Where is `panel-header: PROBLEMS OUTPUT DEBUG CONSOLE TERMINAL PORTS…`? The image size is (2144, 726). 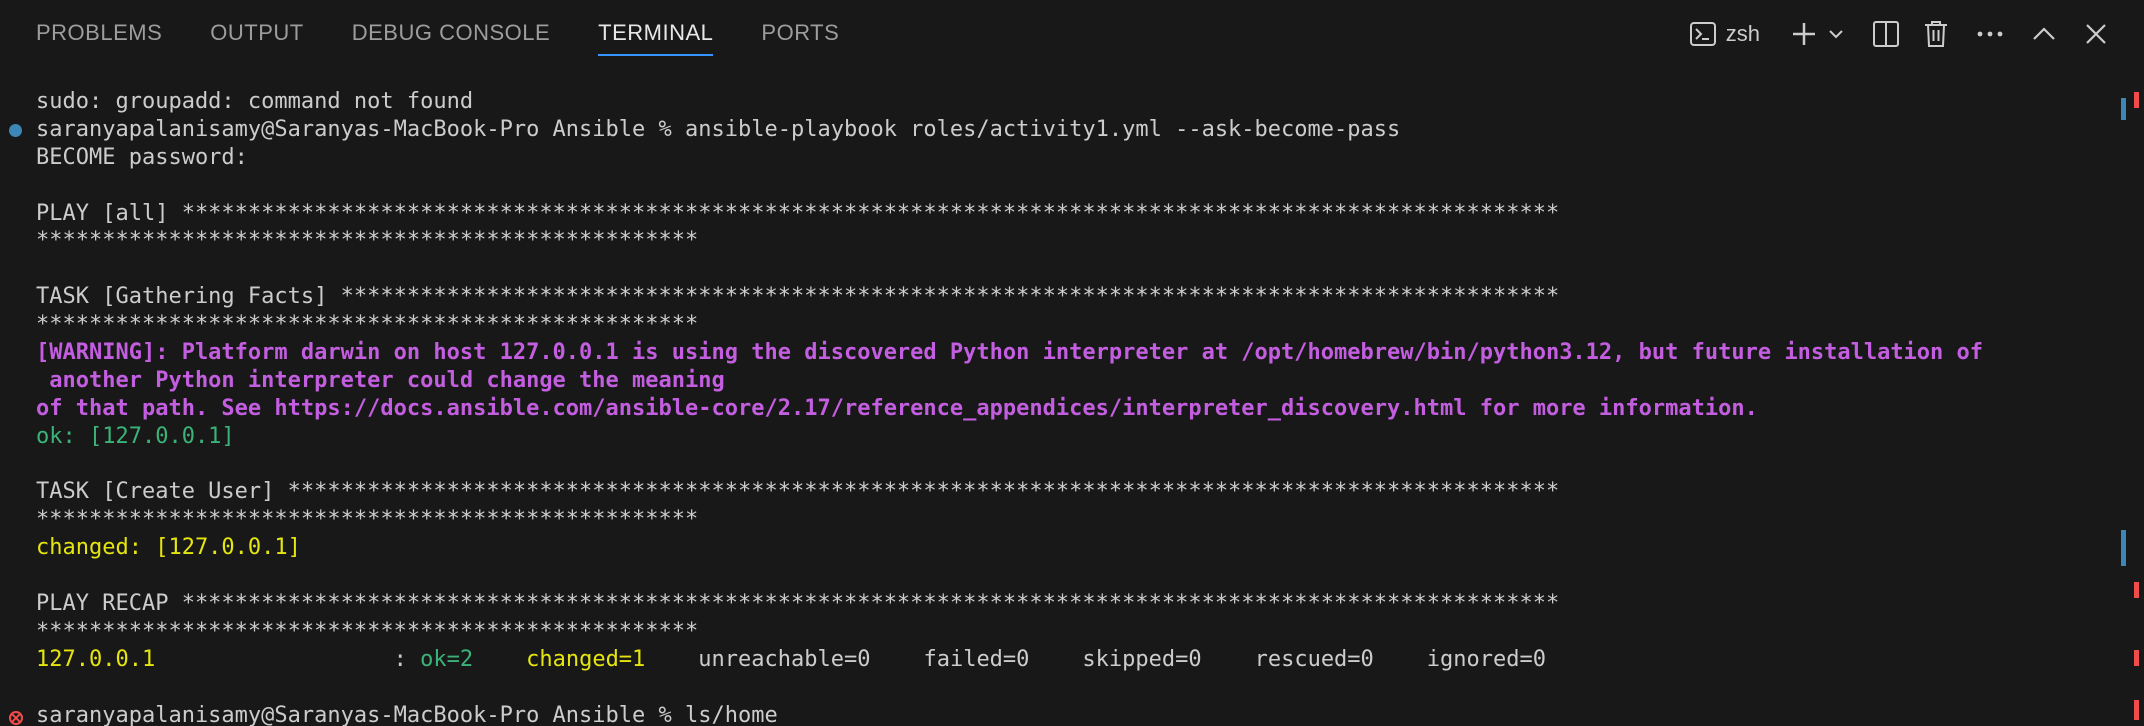
panel-header: PROBLEMS OUTPUT DEBUG CONSOLE TERMINAL PORTS… is located at coordinates (1072, 34).